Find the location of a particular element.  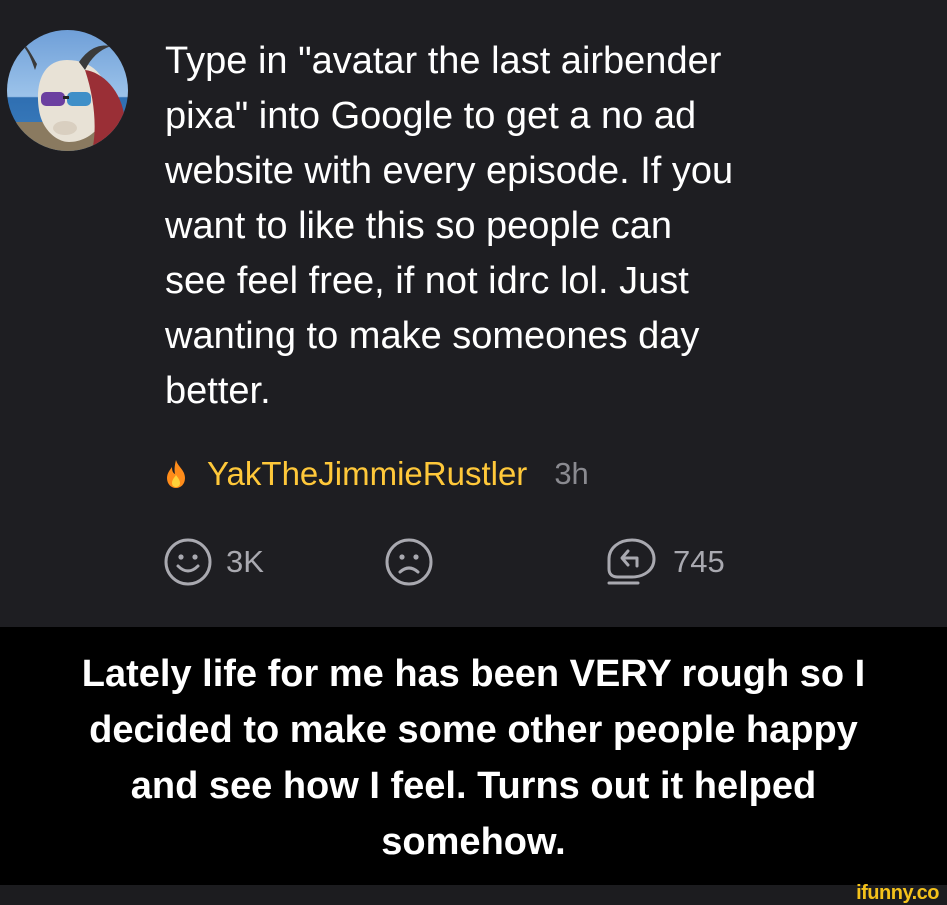

ifunny-watermark: ifunny.co is located at coordinates (897, 893).